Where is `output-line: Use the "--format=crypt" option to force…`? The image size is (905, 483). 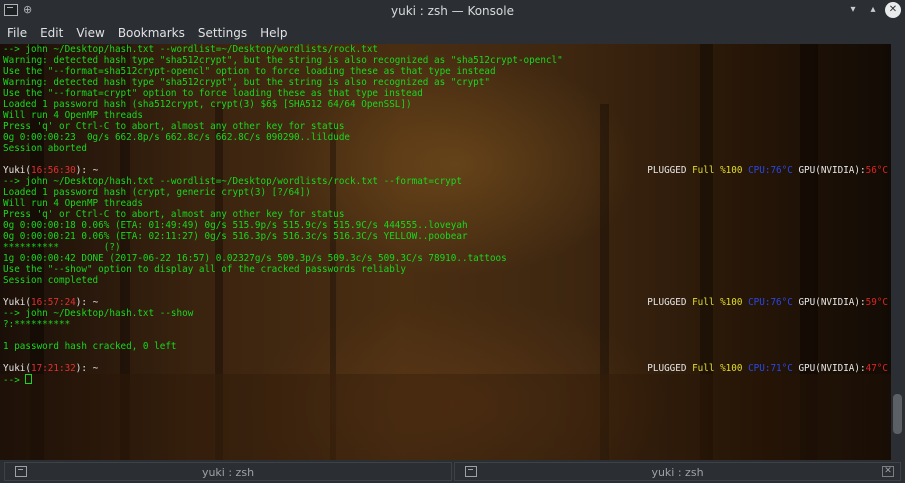
output-line: Use the "--format=crypt" option to force… is located at coordinates (213, 93).